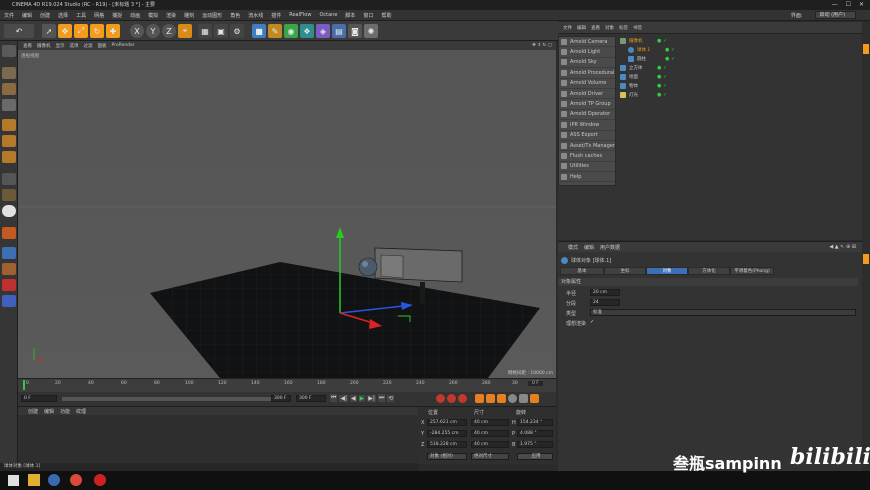 This screenshot has height=490, width=870. I want to click on om-menu-edit: 编辑, so click(581, 28).